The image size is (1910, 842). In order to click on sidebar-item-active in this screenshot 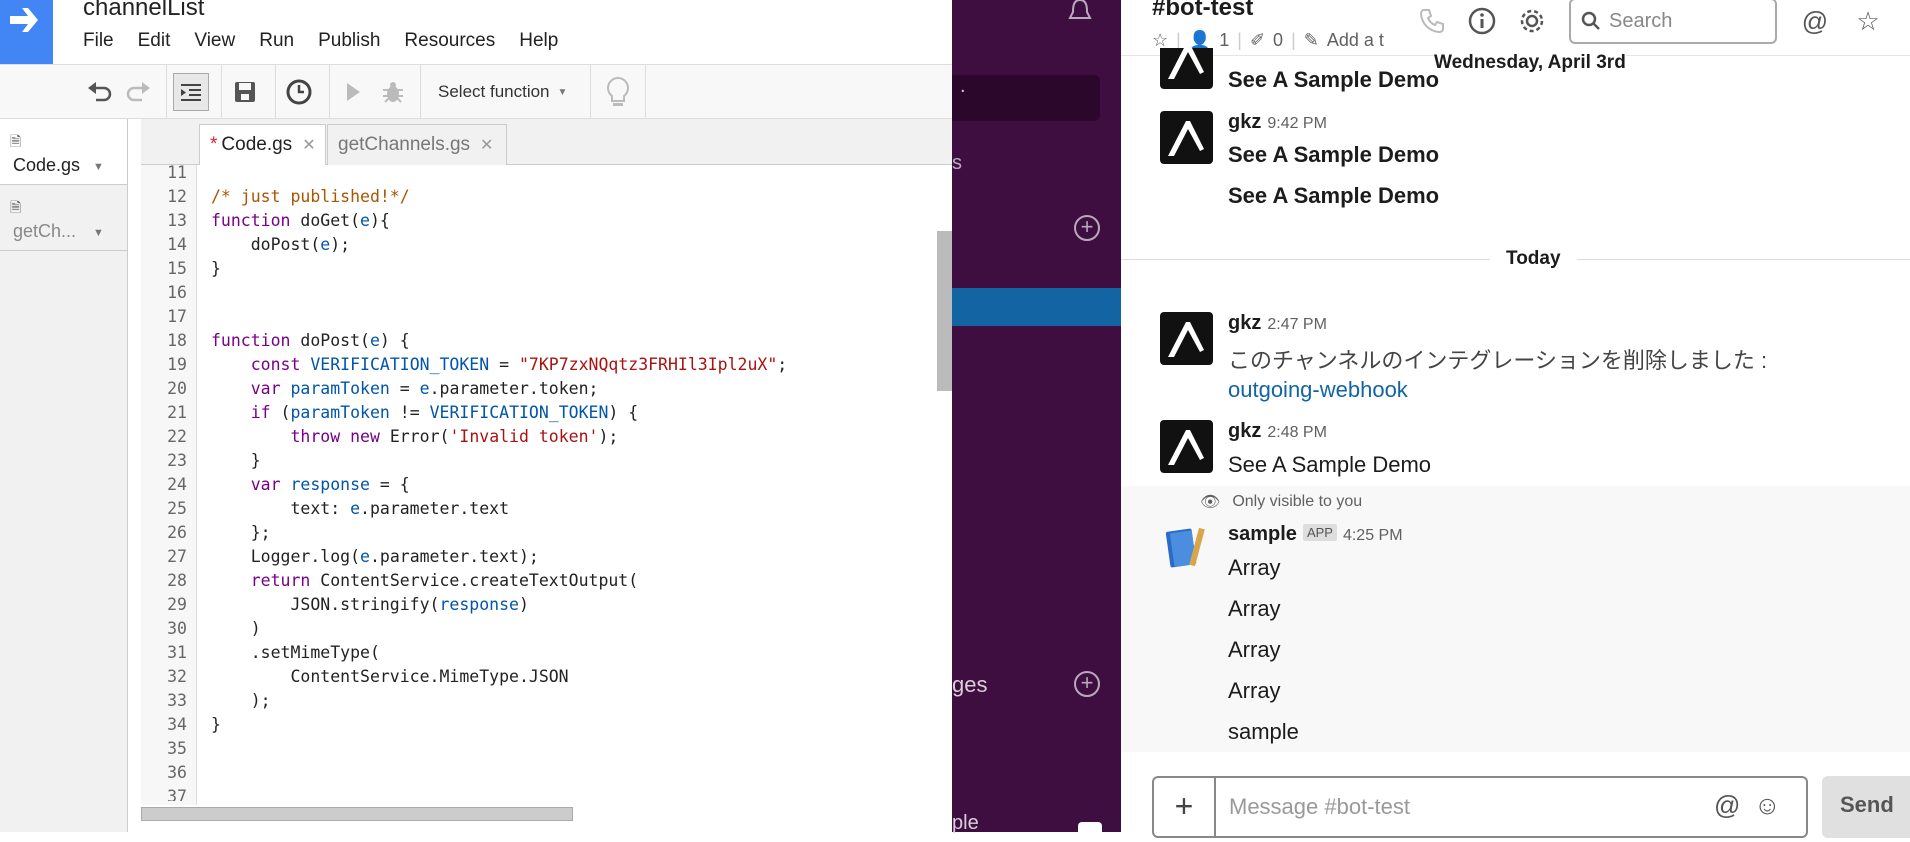, I will do `click(1036, 307)`.